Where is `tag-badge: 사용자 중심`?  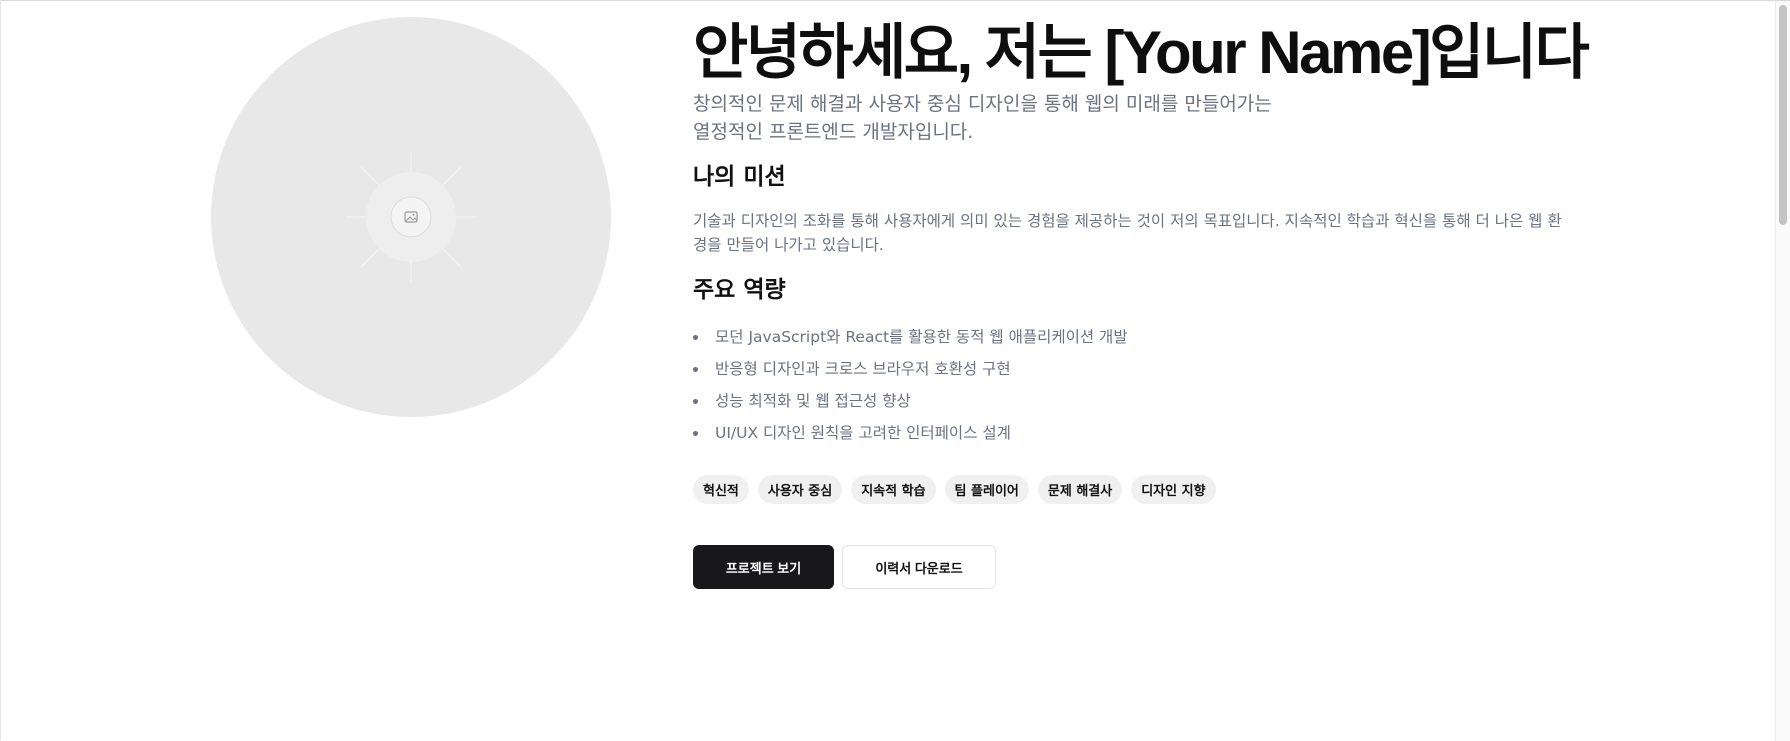
tag-badge: 사용자 중심 is located at coordinates (800, 489).